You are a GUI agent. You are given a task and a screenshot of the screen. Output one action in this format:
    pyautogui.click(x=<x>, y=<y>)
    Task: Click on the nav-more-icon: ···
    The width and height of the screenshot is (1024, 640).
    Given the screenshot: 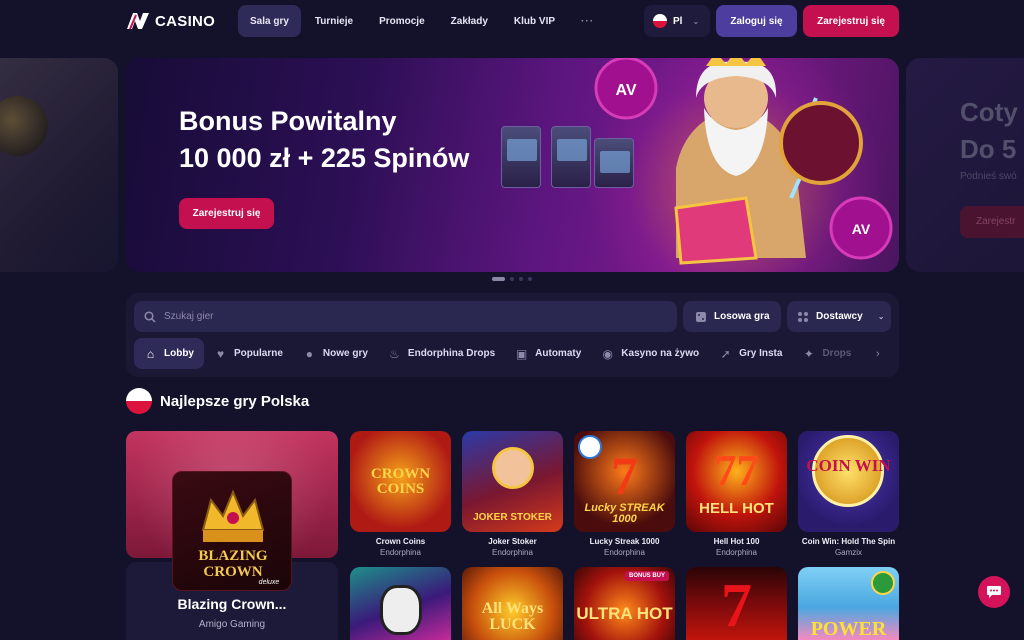 What is the action you would take?
    pyautogui.click(x=587, y=21)
    